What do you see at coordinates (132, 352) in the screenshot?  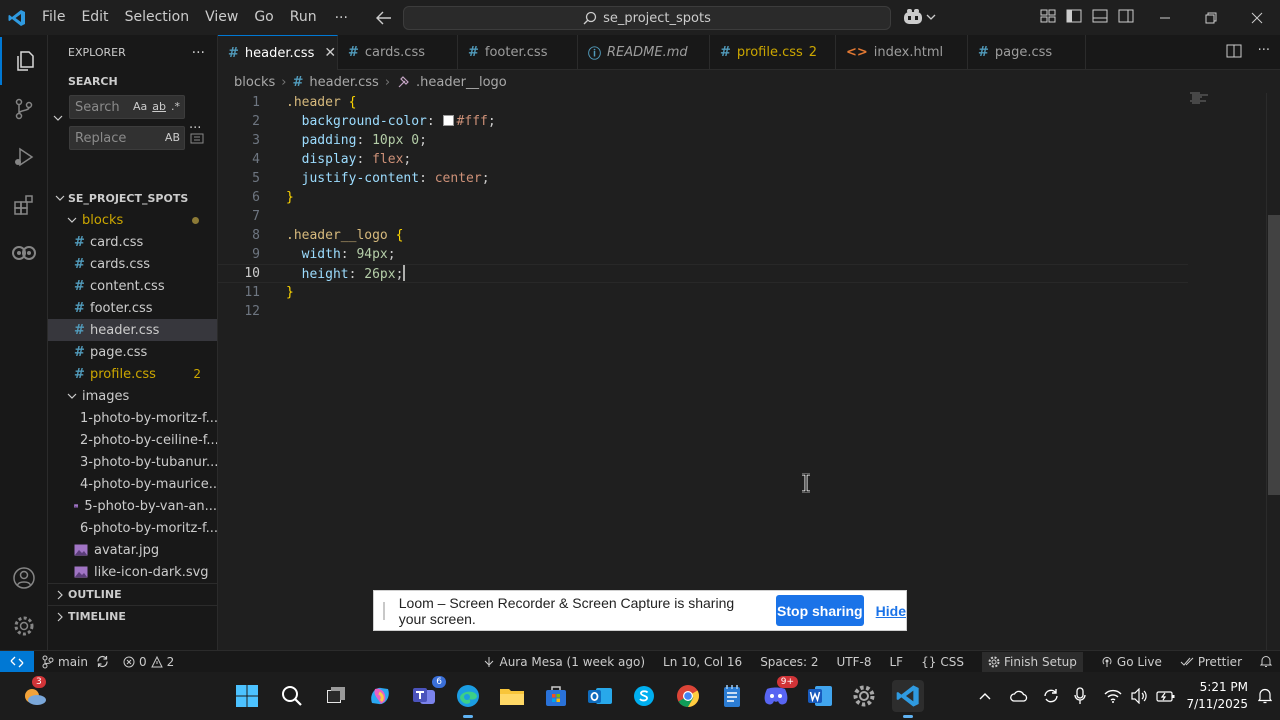 I see `file-page-css: # page.css` at bounding box center [132, 352].